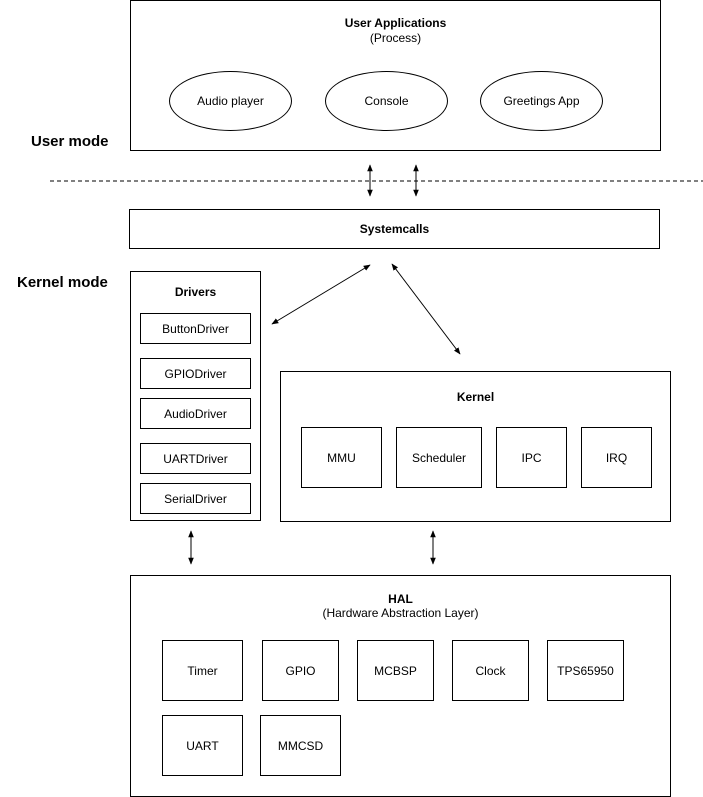 The height and width of the screenshot is (797, 703). Describe the element at coordinates (400, 613) in the screenshot. I see `hal-subtitle: (Hardware Abstraction Layer)` at that location.